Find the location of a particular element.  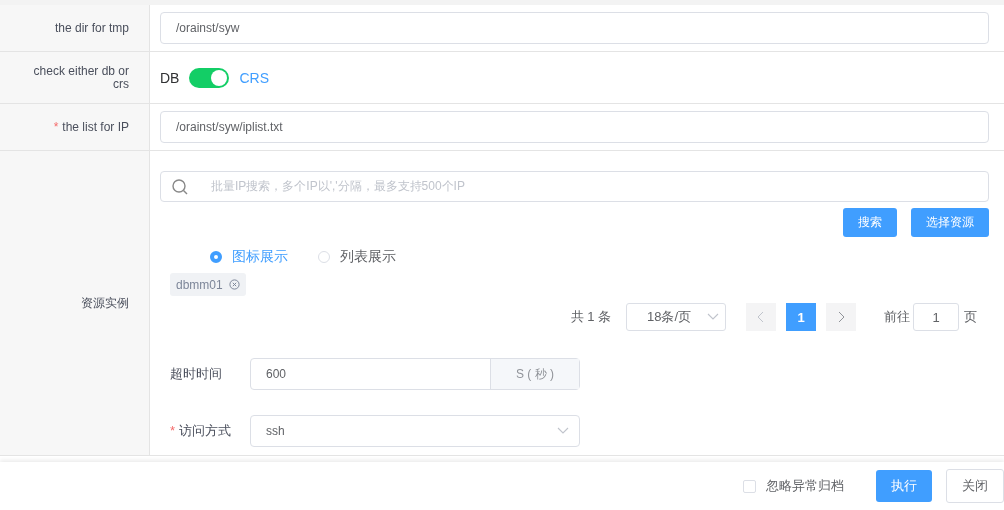

close-icon is located at coordinates (234, 284).